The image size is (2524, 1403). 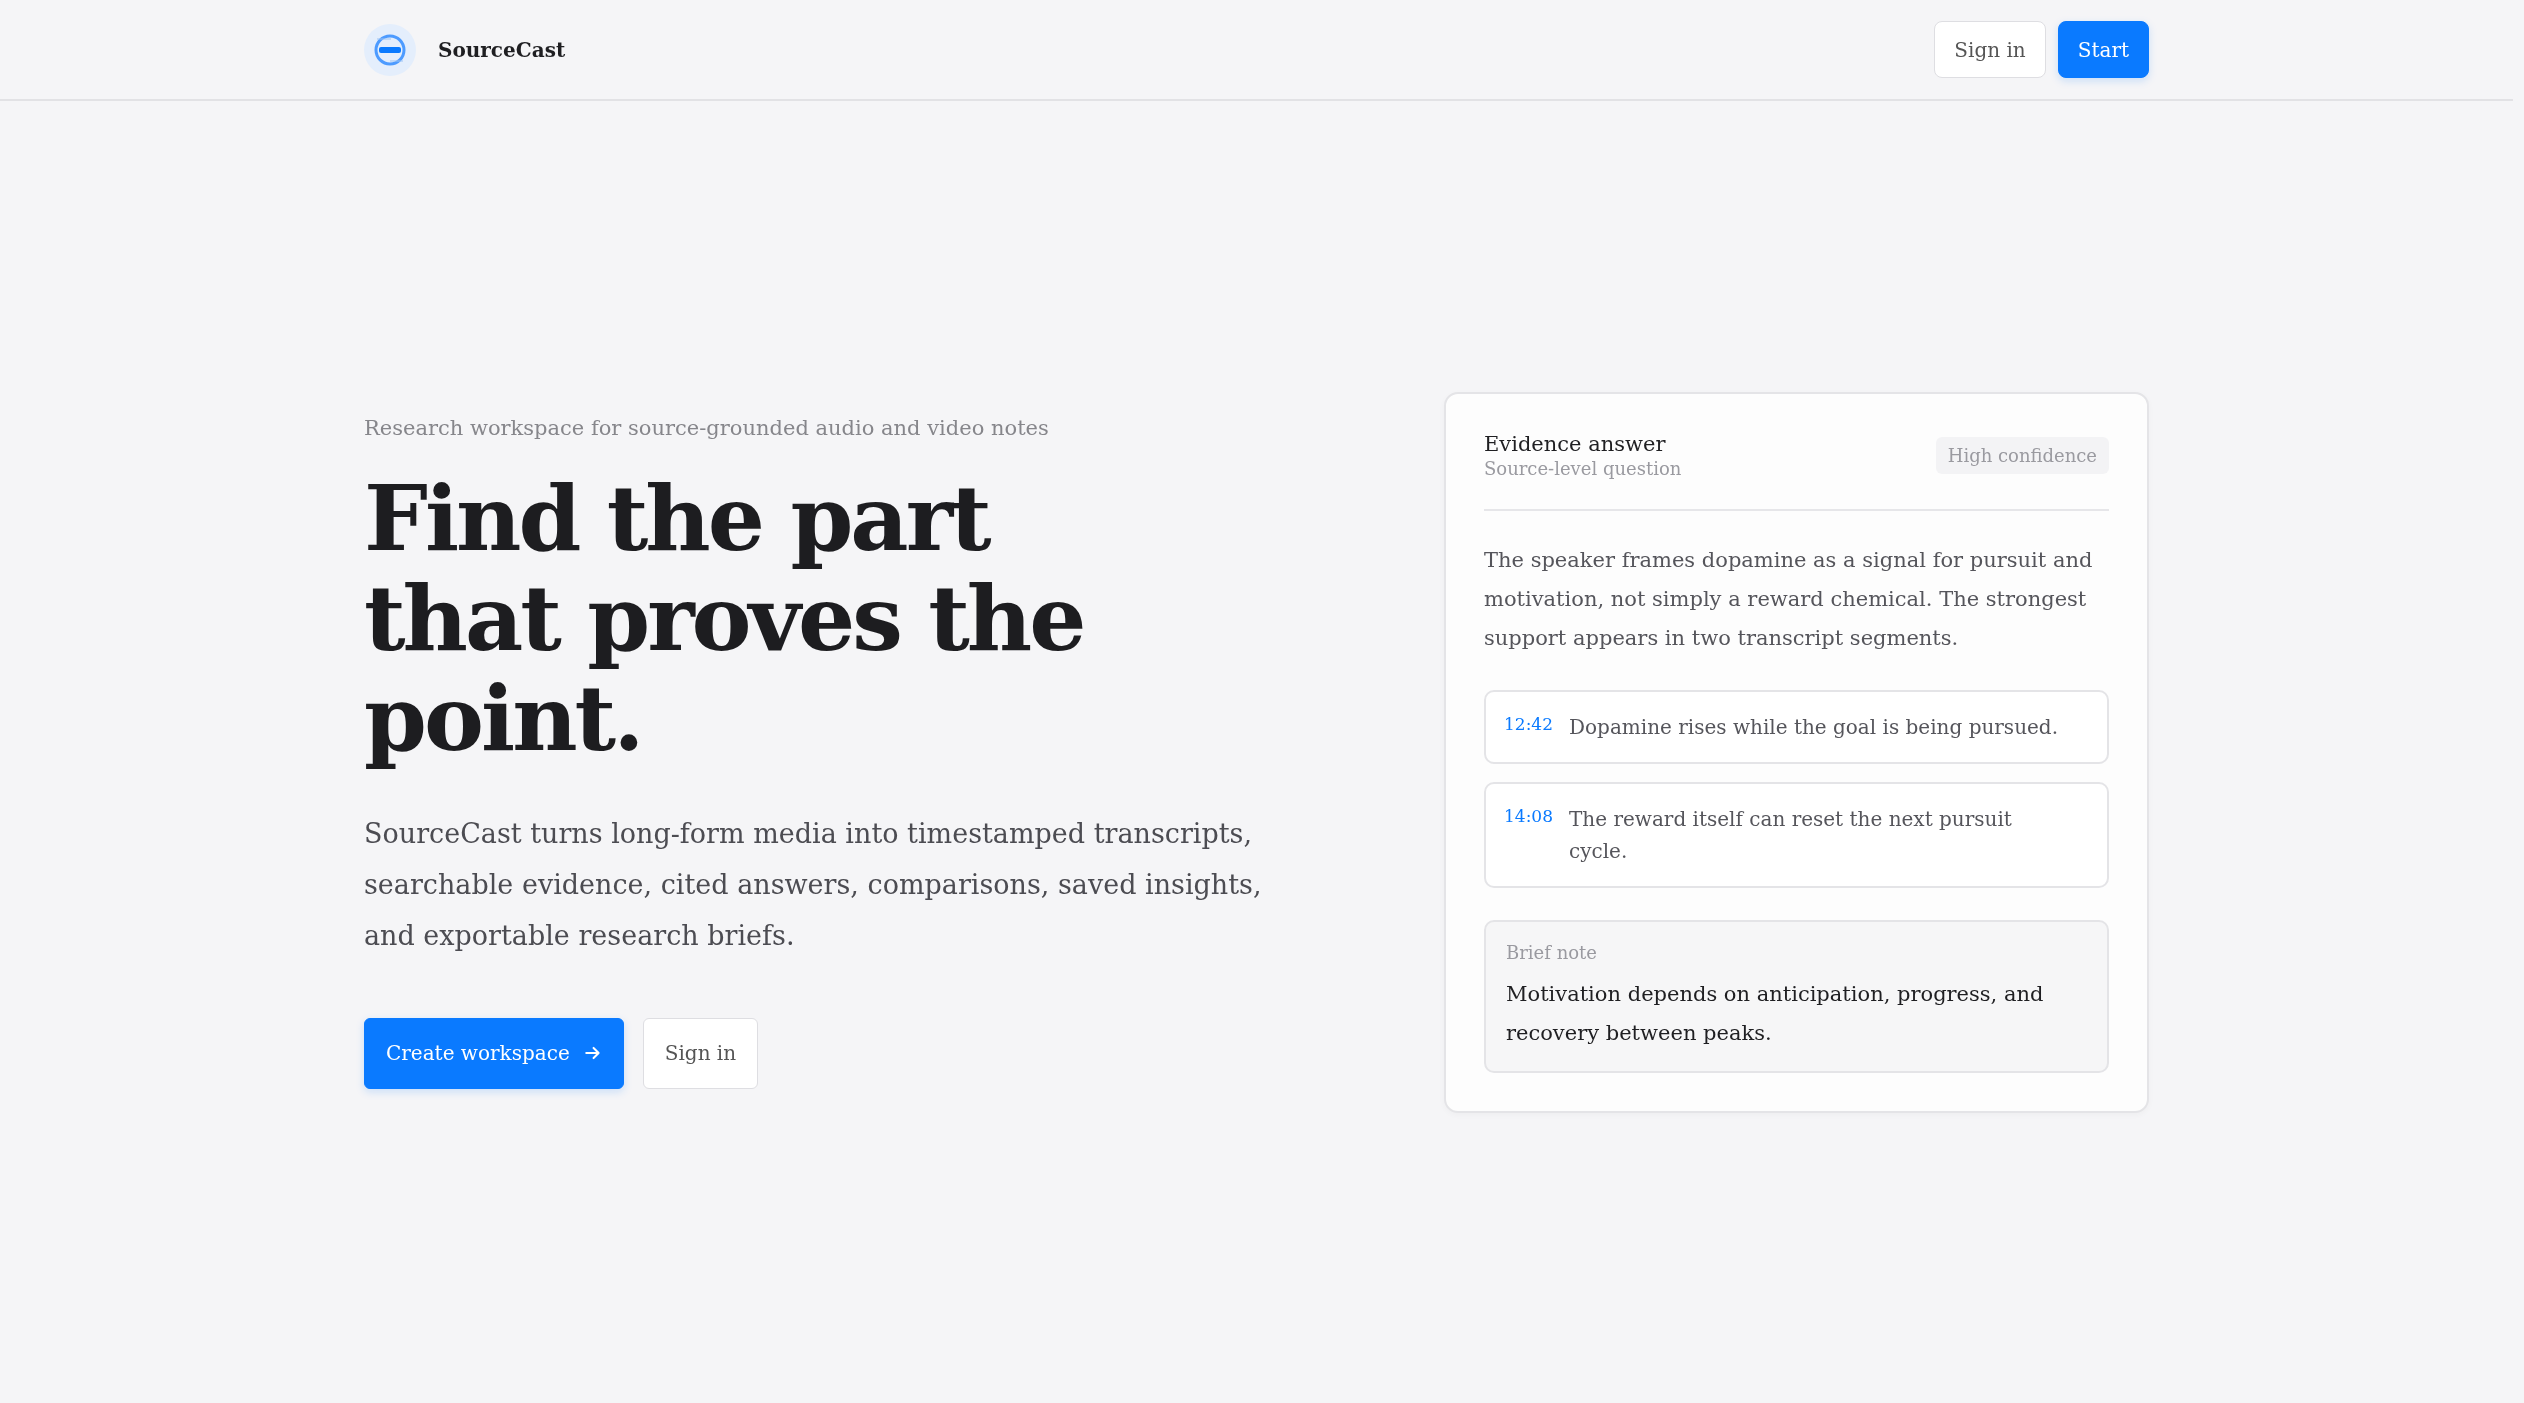 What do you see at coordinates (1528, 723) in the screenshot?
I see `timestamp-link: 12:42` at bounding box center [1528, 723].